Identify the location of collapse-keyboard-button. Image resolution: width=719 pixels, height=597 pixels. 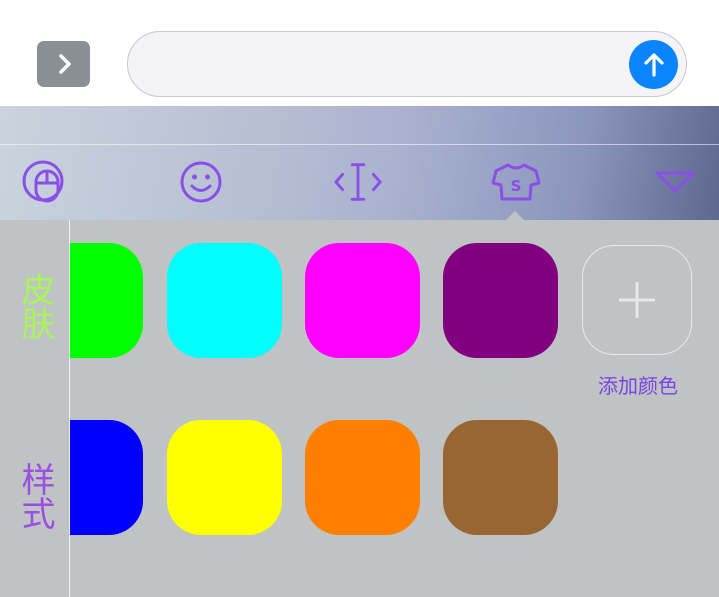
(675, 182).